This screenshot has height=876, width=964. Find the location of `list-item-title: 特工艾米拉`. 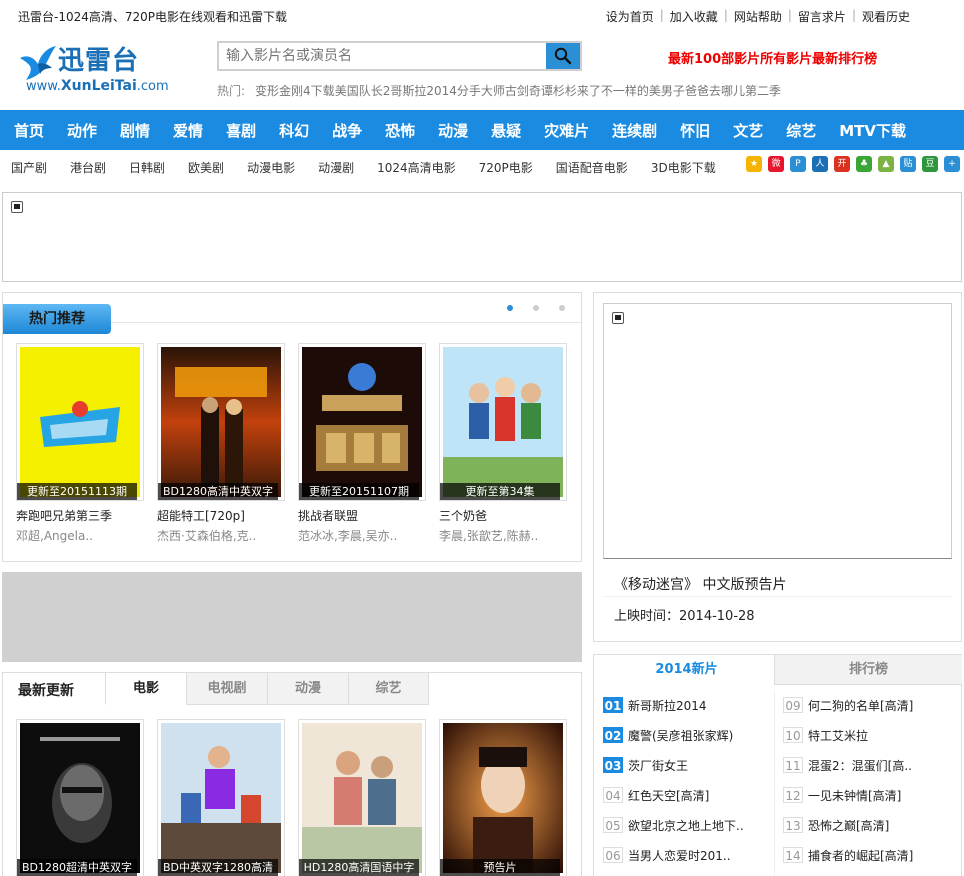

list-item-title: 特工艾米拉 is located at coordinates (838, 735).